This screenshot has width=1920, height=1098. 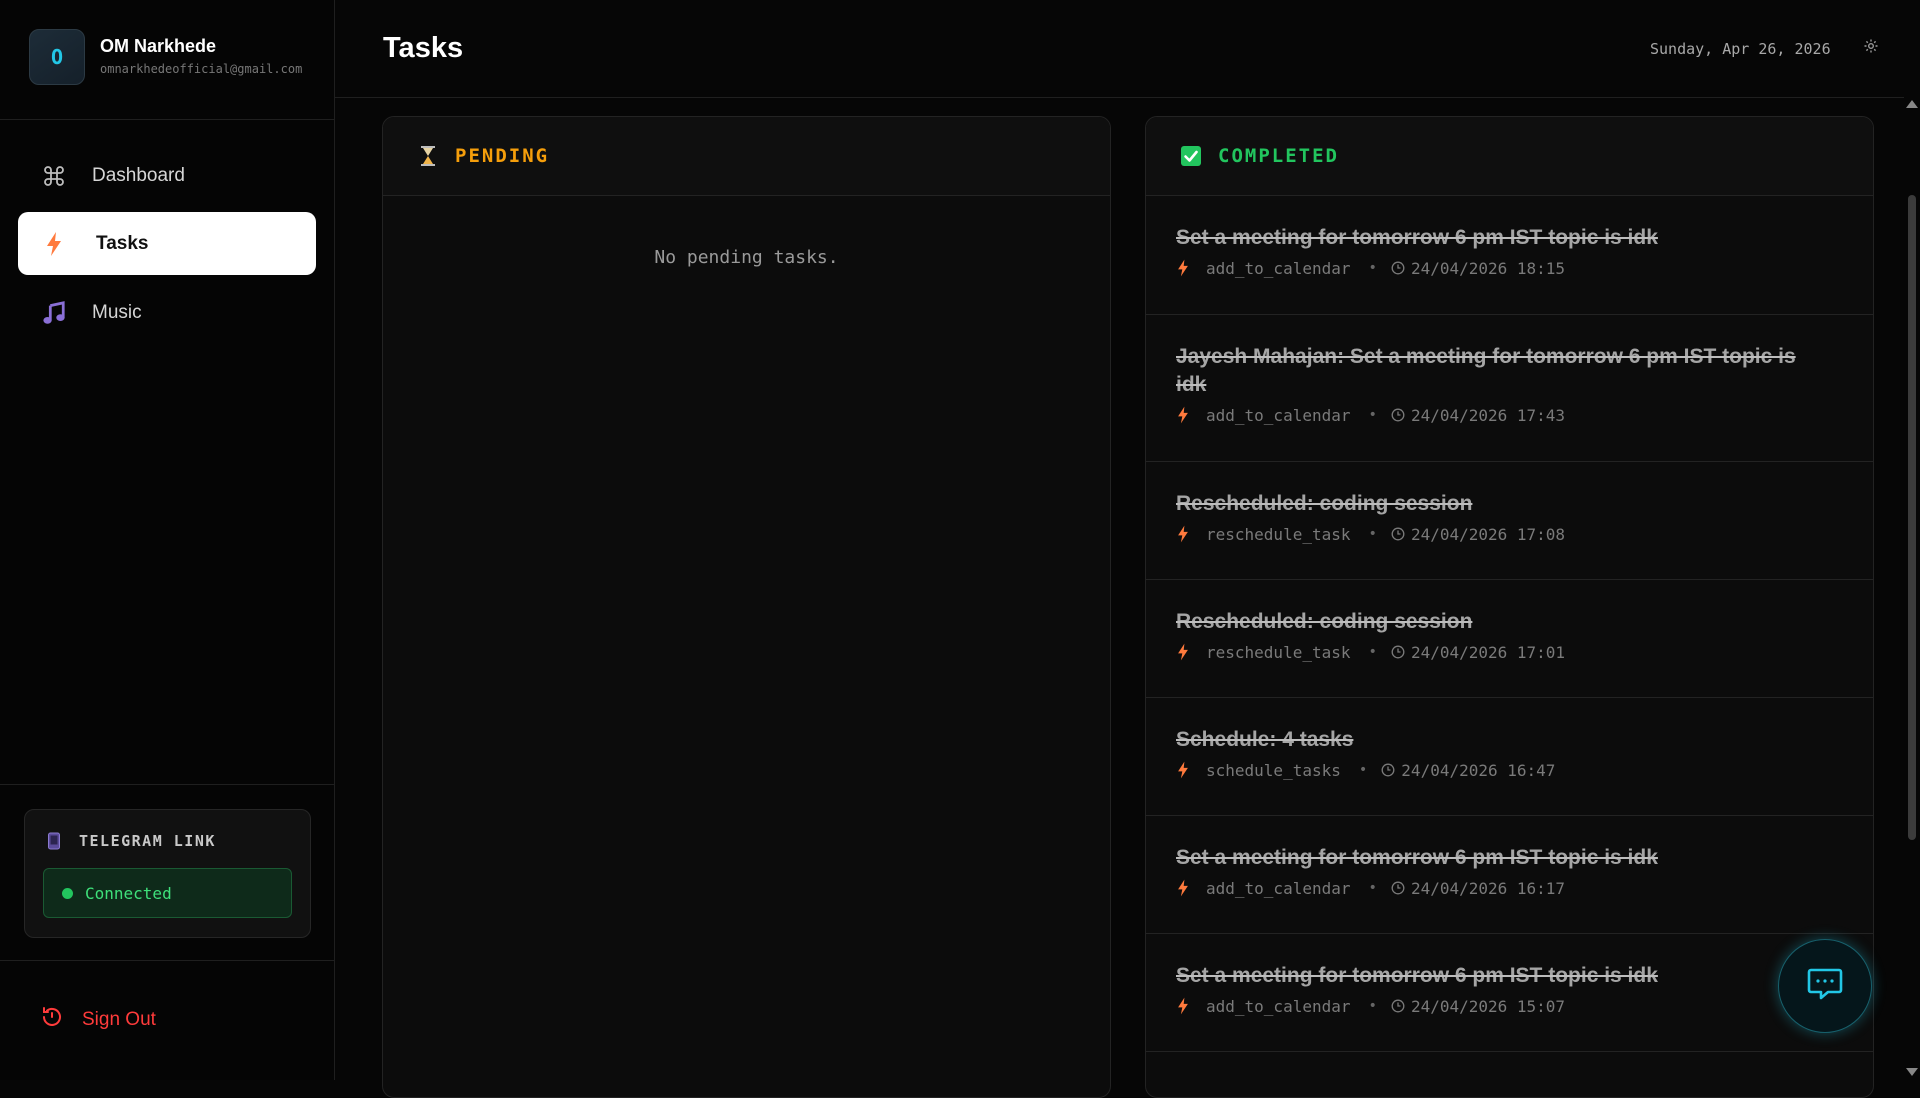 What do you see at coordinates (57, 57) in the screenshot?
I see `avatar: O` at bounding box center [57, 57].